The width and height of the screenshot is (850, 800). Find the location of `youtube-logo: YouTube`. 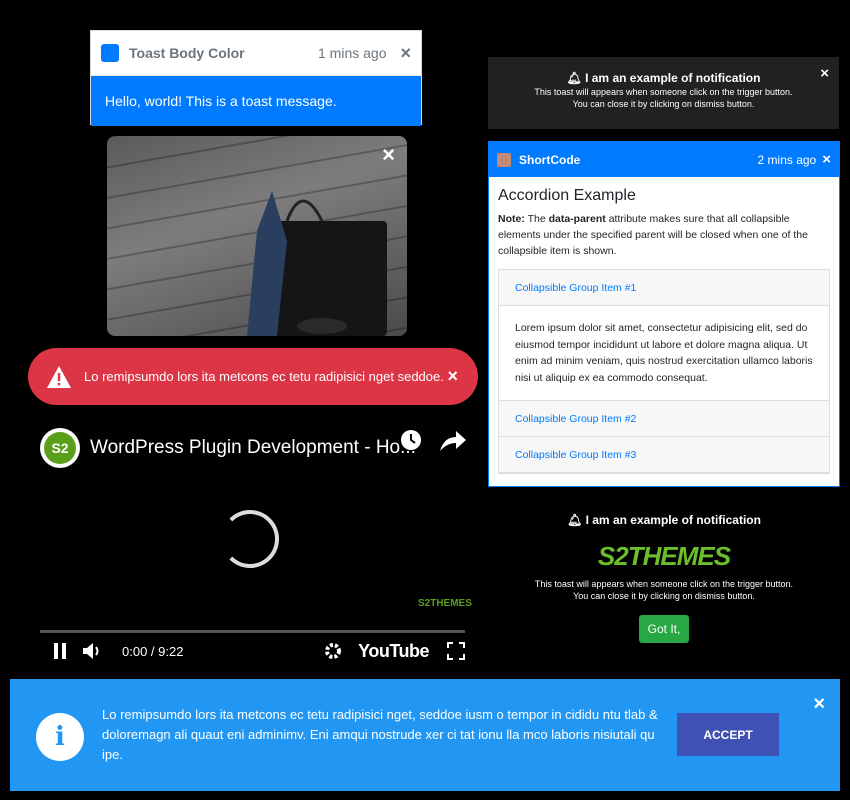

youtube-logo: YouTube is located at coordinates (393, 651).